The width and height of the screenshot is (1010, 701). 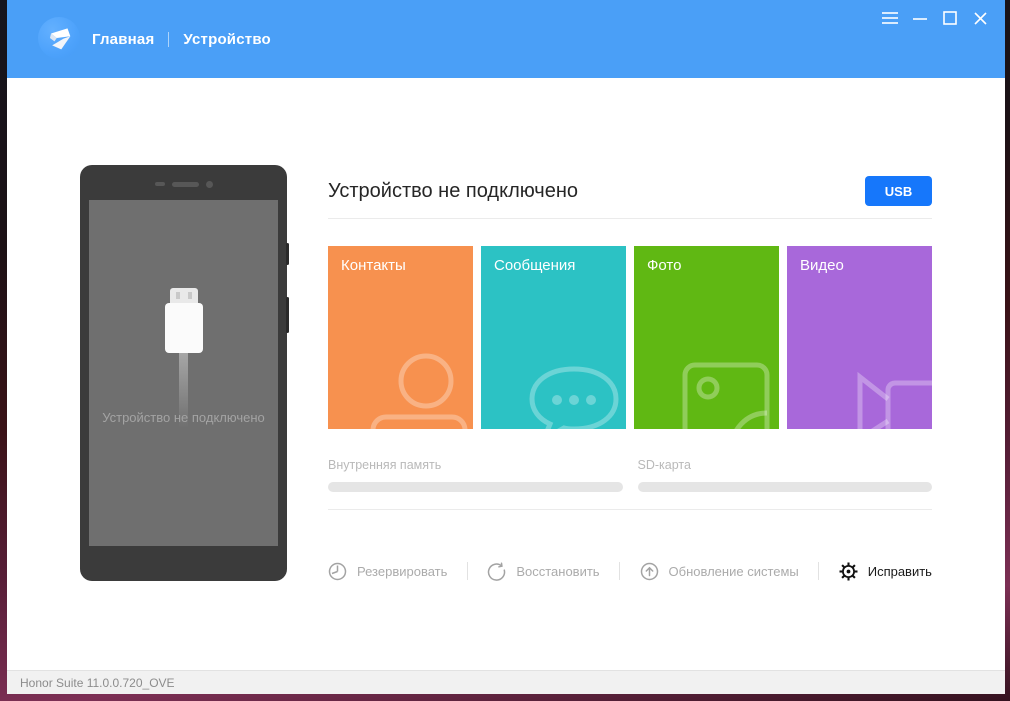 What do you see at coordinates (935, 18) in the screenshot?
I see `window-controls` at bounding box center [935, 18].